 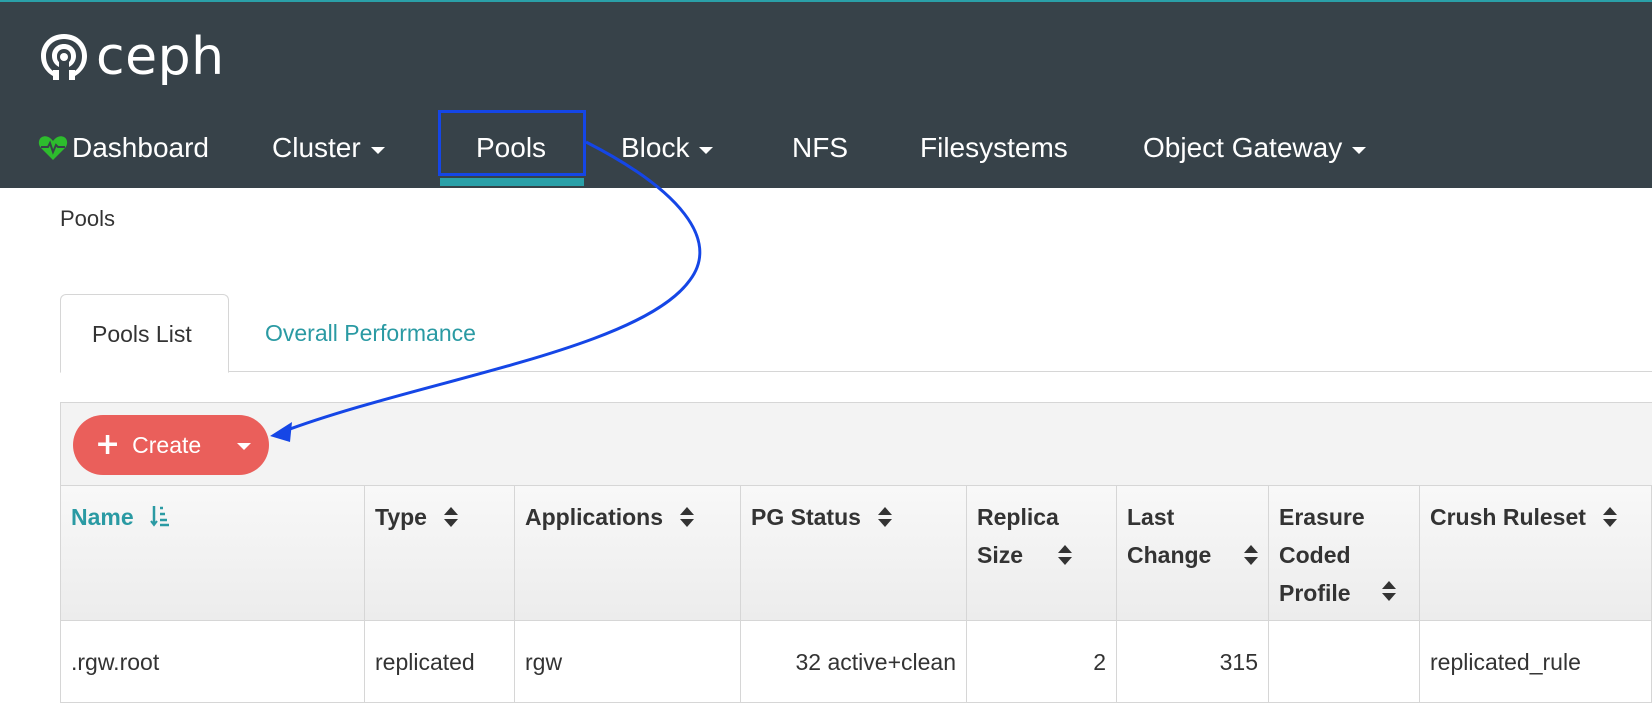 I want to click on tab-pools-list: Pools List, so click(x=144, y=333).